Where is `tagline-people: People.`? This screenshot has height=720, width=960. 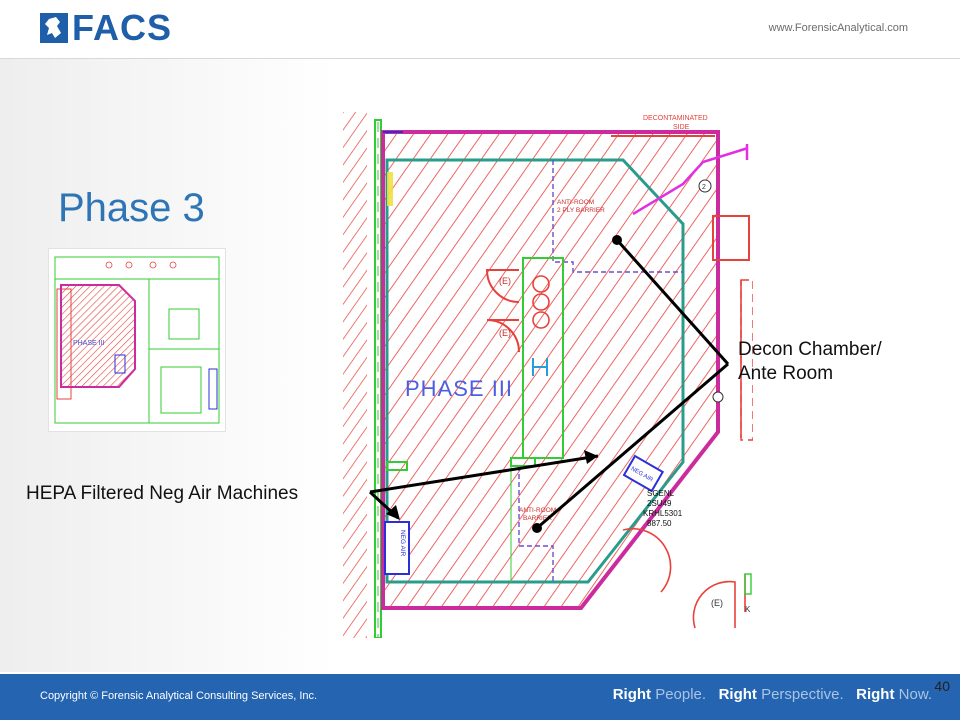
tagline-people: People. is located at coordinates (681, 694).